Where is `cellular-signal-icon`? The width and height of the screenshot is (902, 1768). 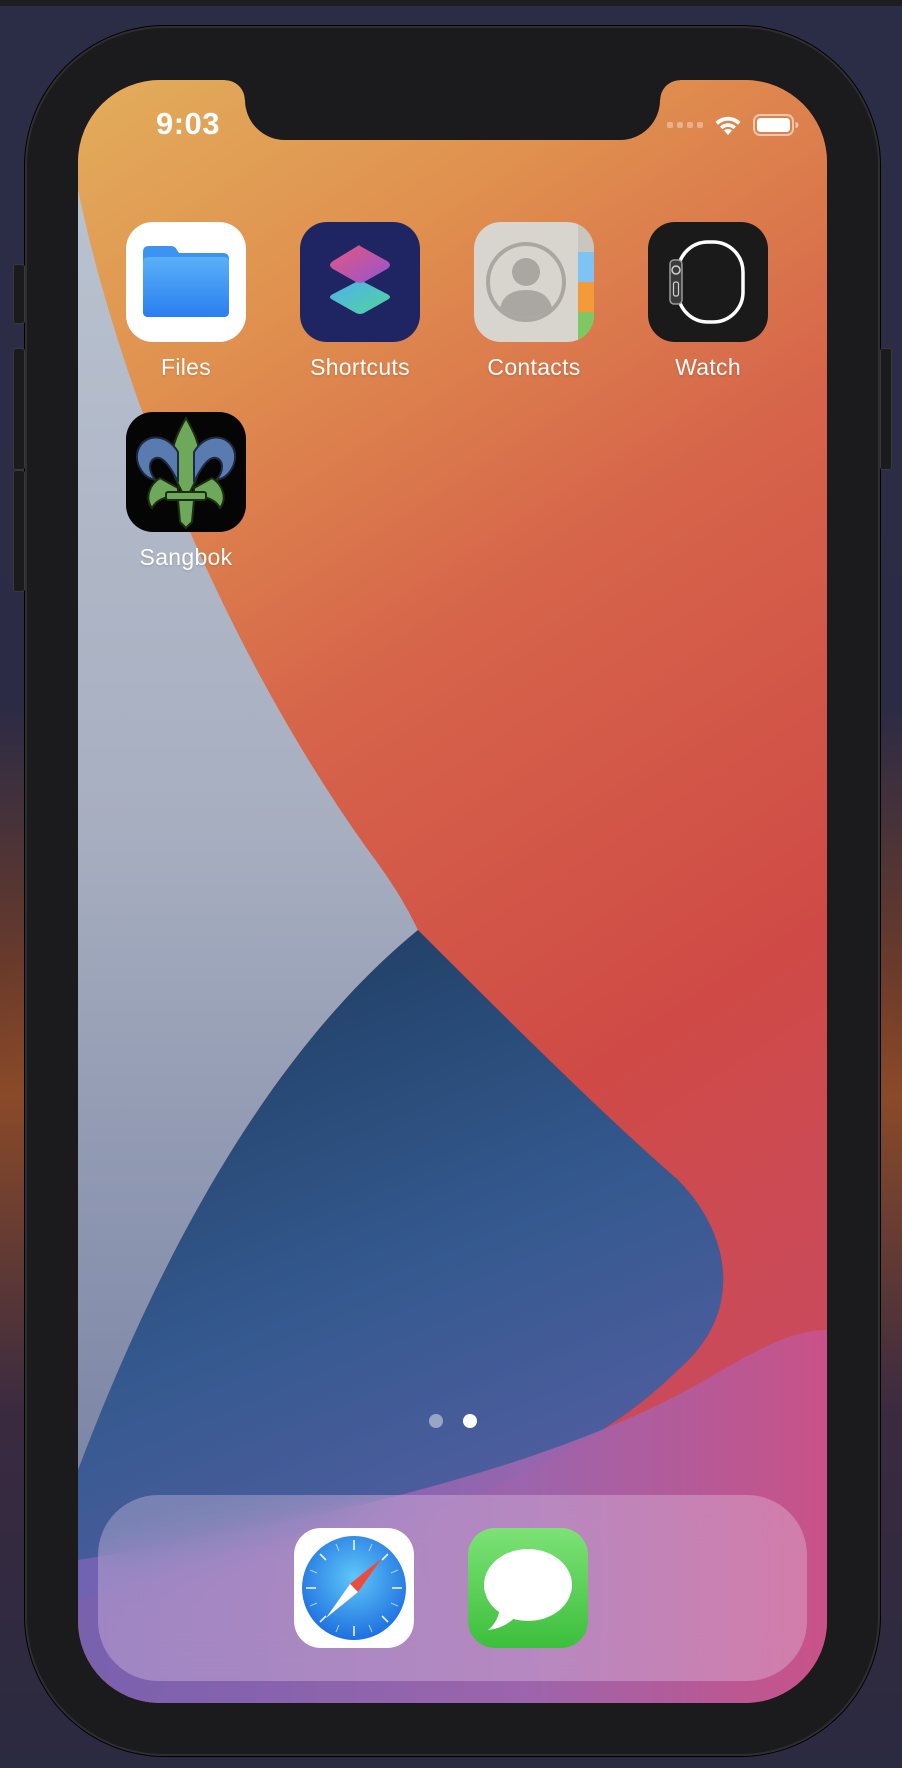 cellular-signal-icon is located at coordinates (685, 125).